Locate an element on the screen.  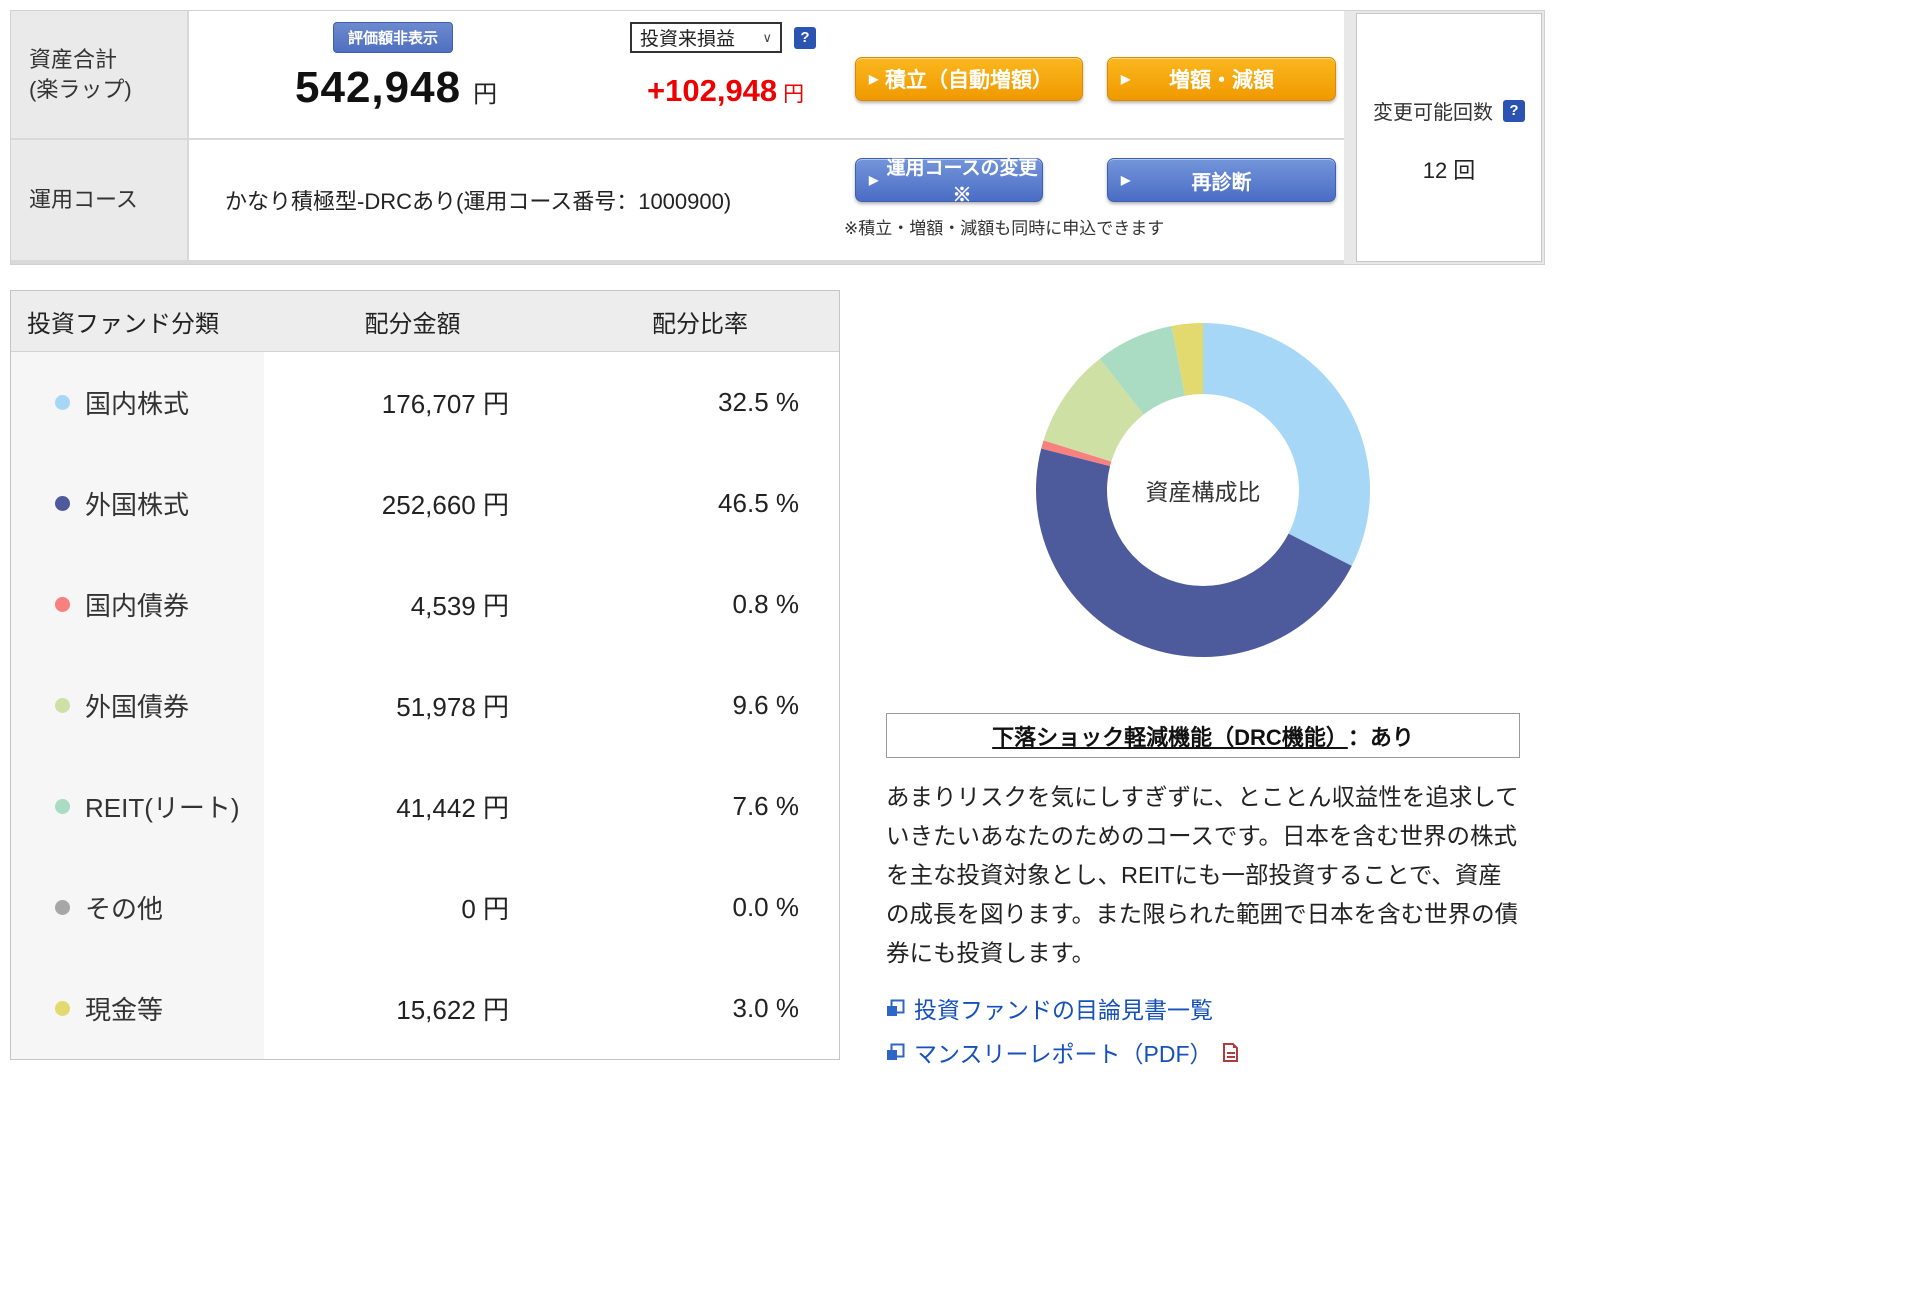
category-label: その他 is located at coordinates (124, 909).